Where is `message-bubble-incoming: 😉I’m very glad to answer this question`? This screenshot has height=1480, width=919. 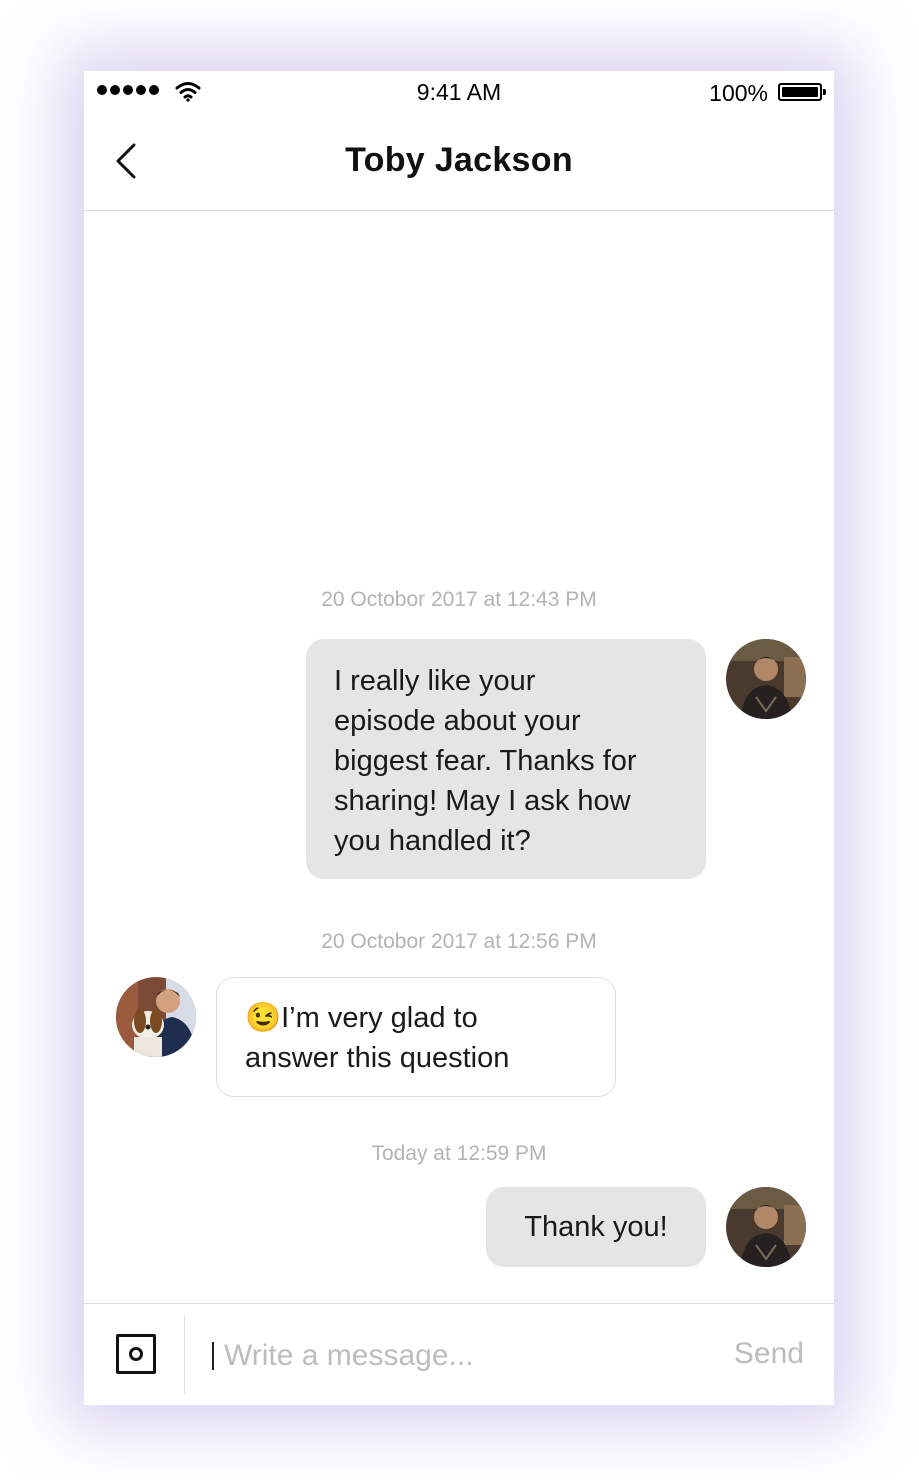 message-bubble-incoming: 😉I’m very glad to answer this question is located at coordinates (416, 1037).